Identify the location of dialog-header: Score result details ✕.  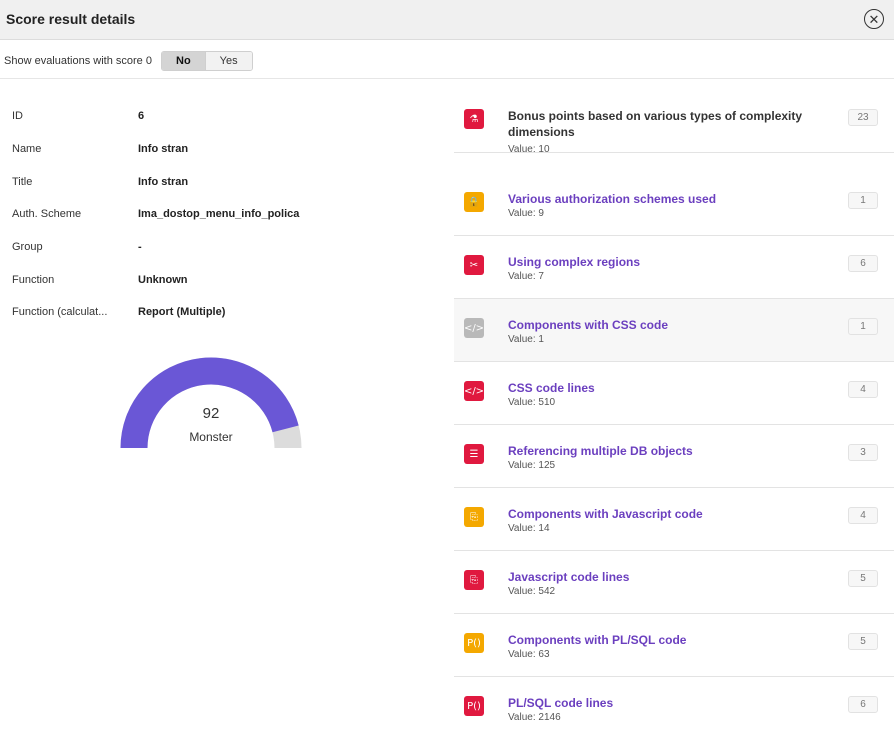
(447, 20).